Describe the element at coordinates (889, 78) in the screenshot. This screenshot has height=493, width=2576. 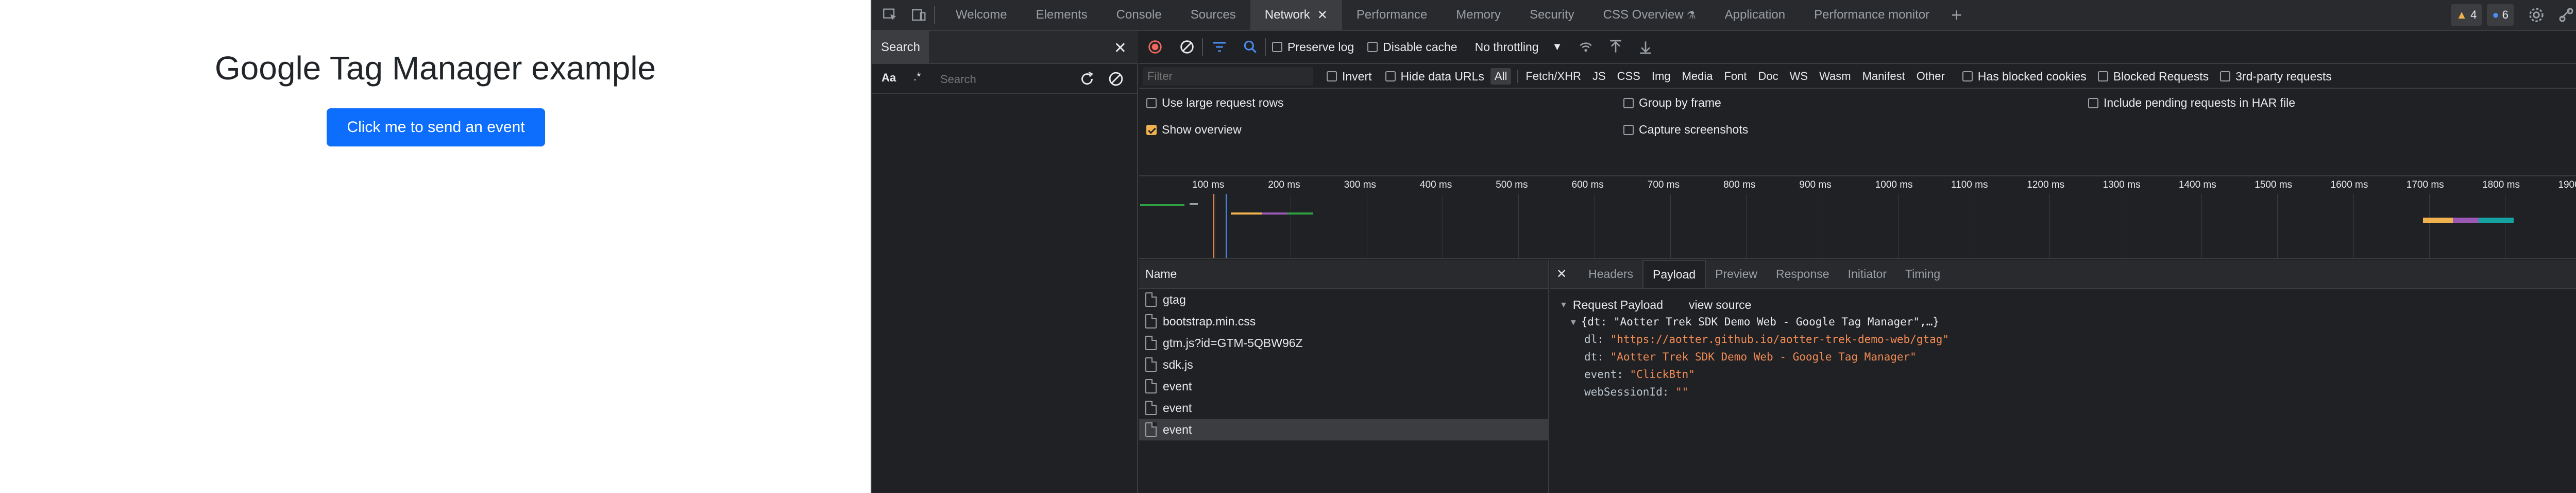
I see `match-case-button: Aa` at that location.